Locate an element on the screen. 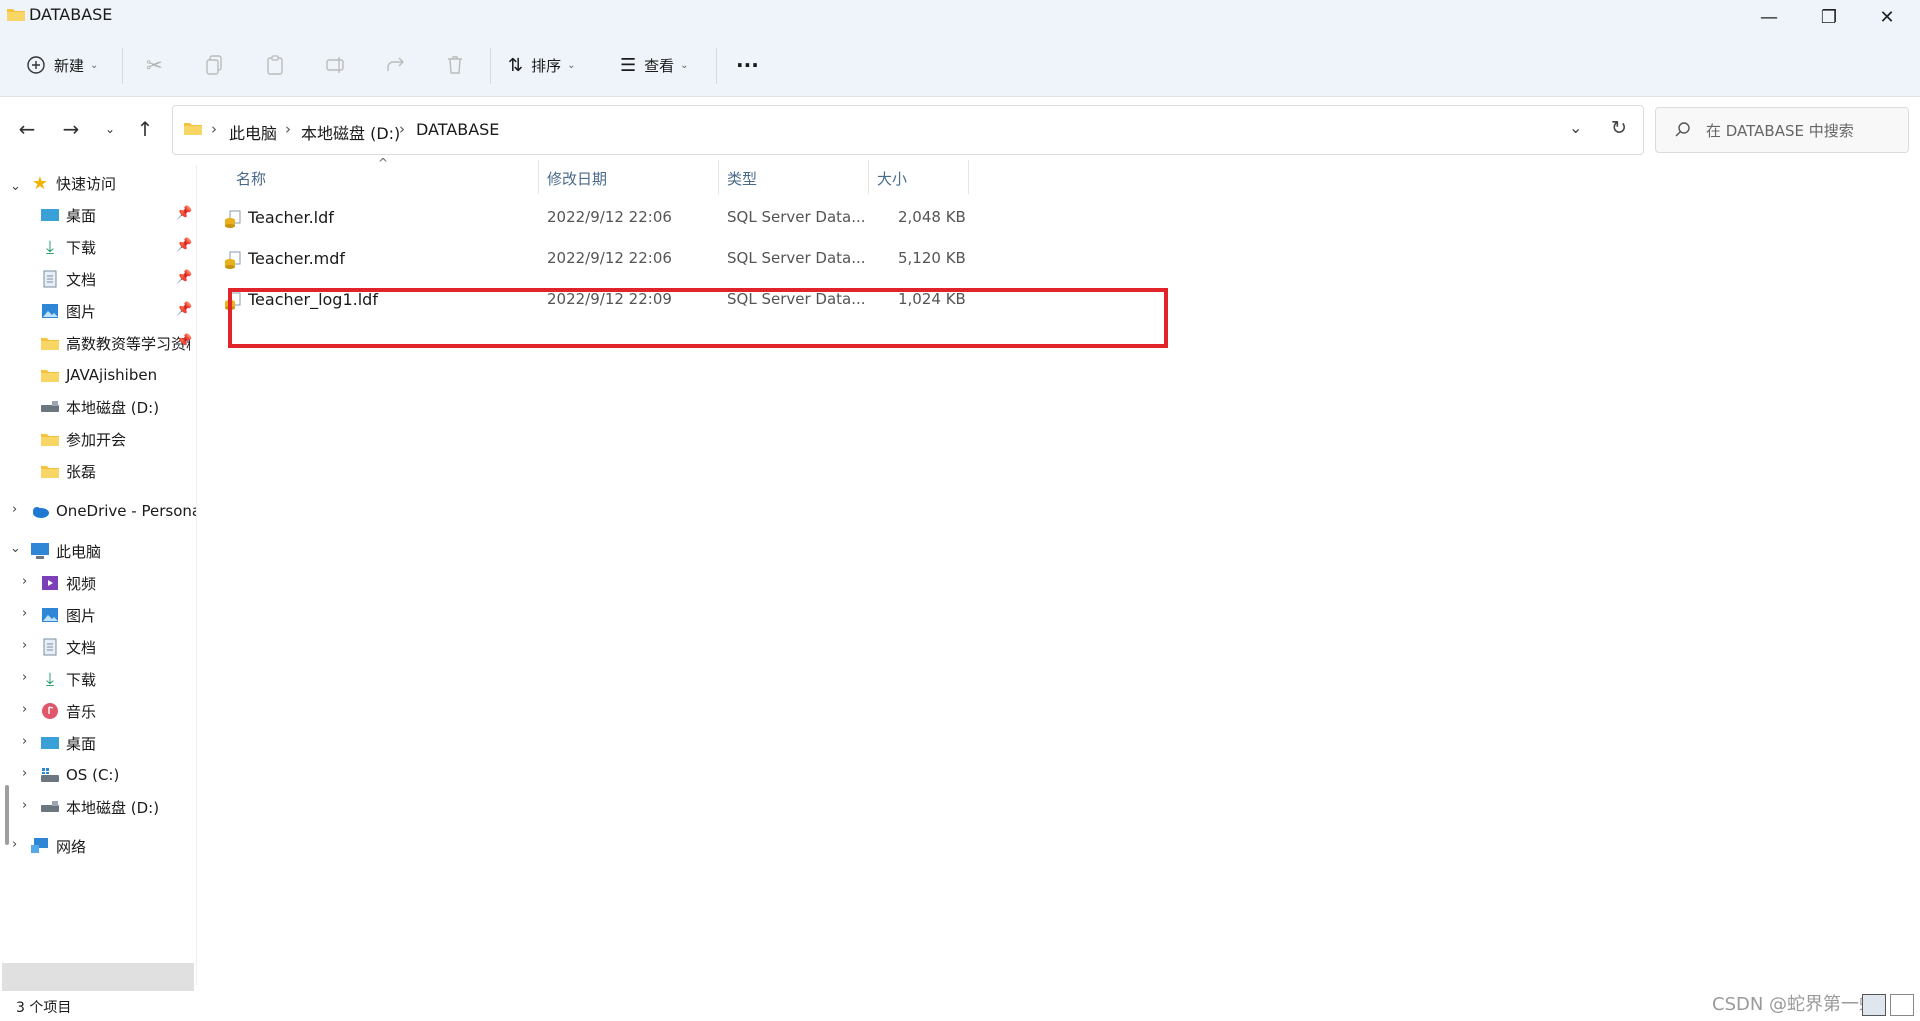 This screenshot has width=1920, height=1021. sidebar-item-onedrive: OneDrive - Personal is located at coordinates (113, 511).